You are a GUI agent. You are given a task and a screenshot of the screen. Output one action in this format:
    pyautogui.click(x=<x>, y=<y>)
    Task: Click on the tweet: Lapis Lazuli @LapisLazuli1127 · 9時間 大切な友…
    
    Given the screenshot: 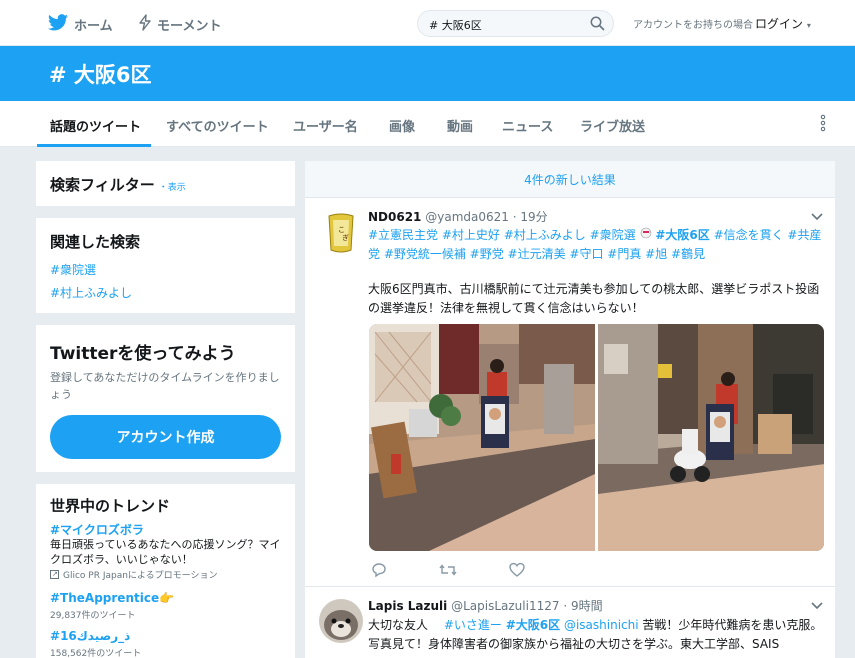 What is the action you would take?
    pyautogui.click(x=570, y=622)
    